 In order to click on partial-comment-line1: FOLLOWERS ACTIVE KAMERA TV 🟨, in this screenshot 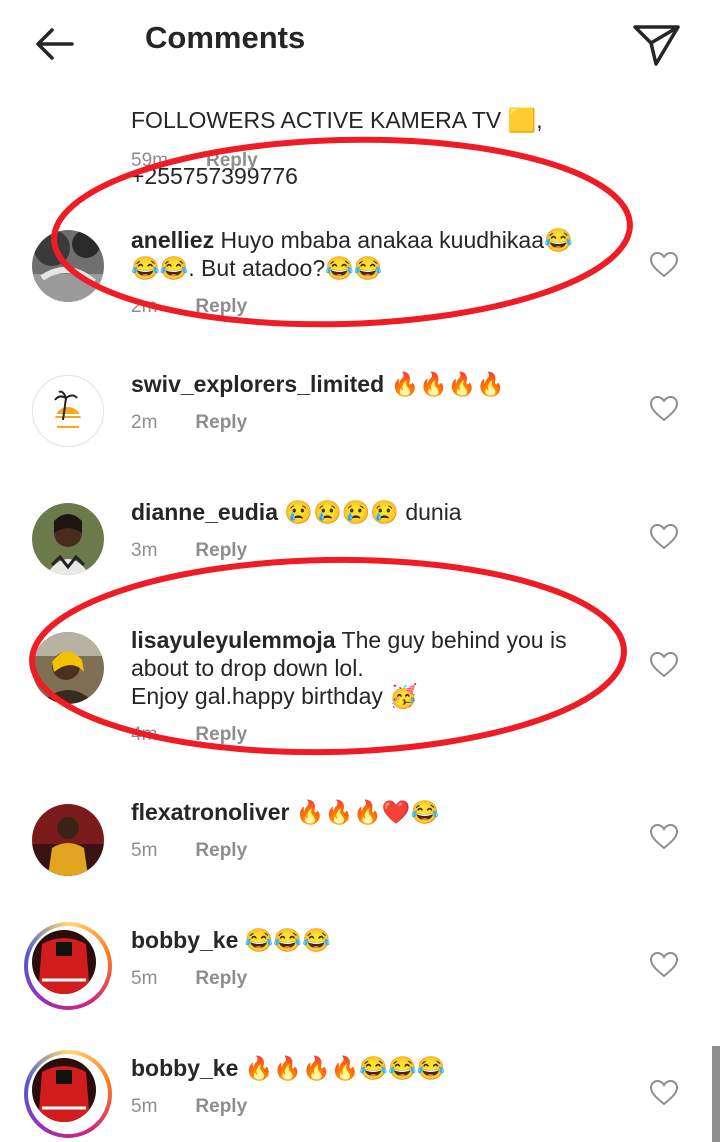, I will do `click(337, 120)`.